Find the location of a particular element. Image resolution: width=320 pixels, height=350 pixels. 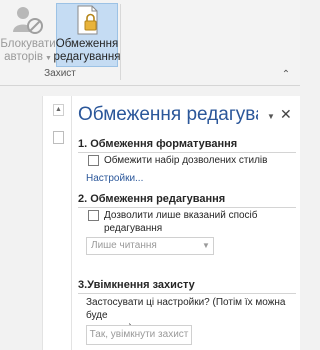

start-enforcing-button: Так, увімкнути захист is located at coordinates (139, 335).